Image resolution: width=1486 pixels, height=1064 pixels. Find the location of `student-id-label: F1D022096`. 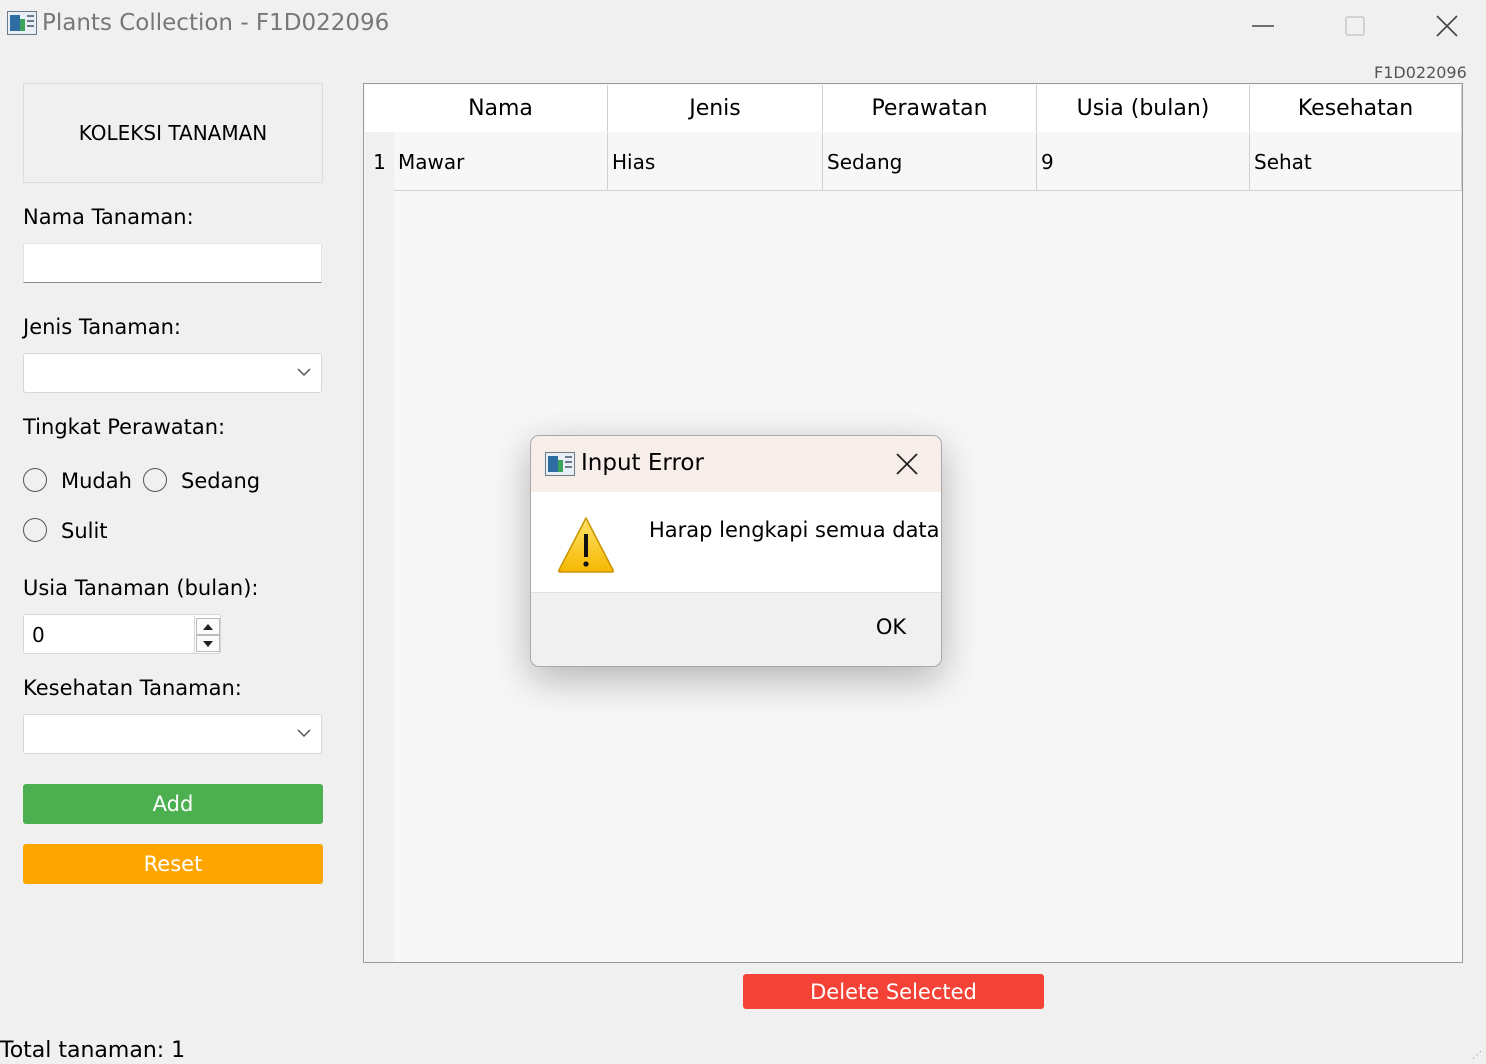

student-id-label: F1D022096 is located at coordinates (1420, 72).